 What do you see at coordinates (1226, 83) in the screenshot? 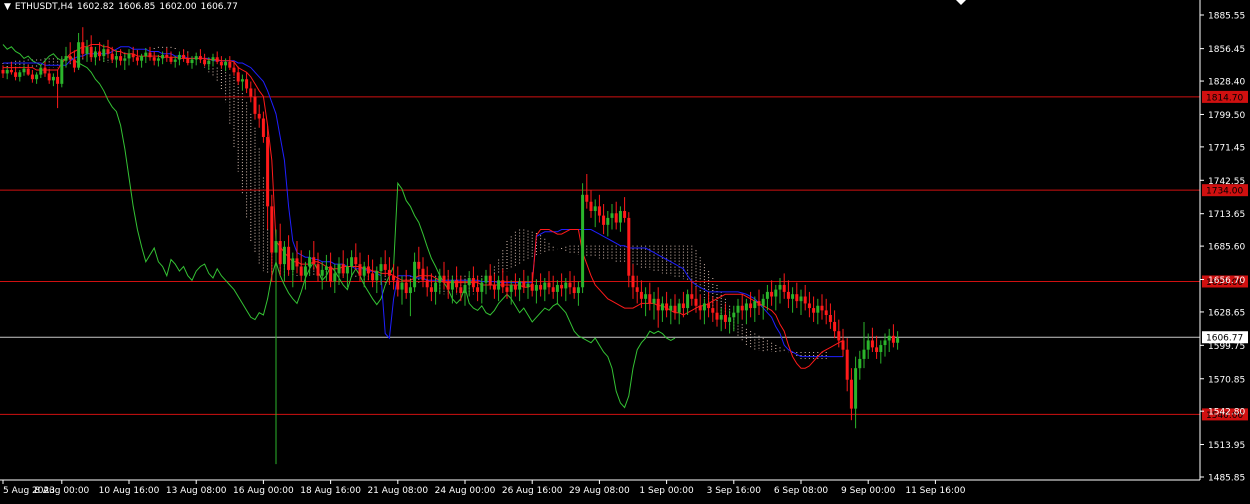
I see `y-tick-label: 1828.40` at bounding box center [1226, 83].